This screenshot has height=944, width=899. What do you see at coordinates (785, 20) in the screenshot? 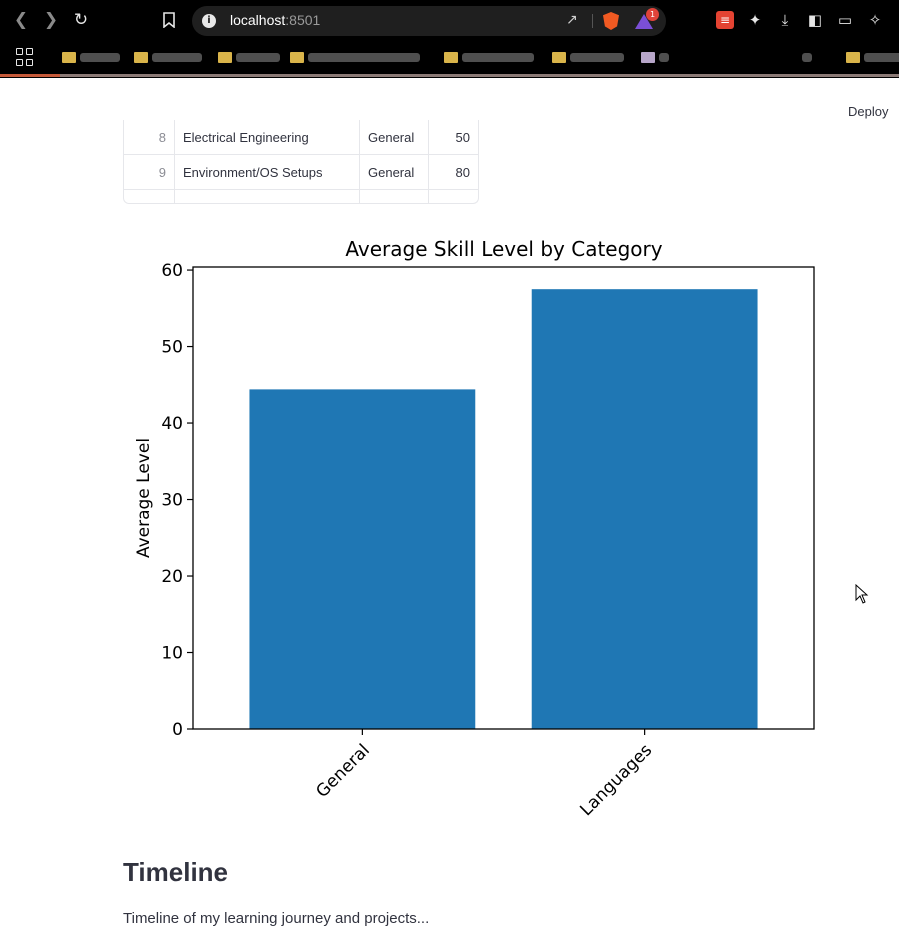
I see `download-icon: ⤓` at bounding box center [785, 20].